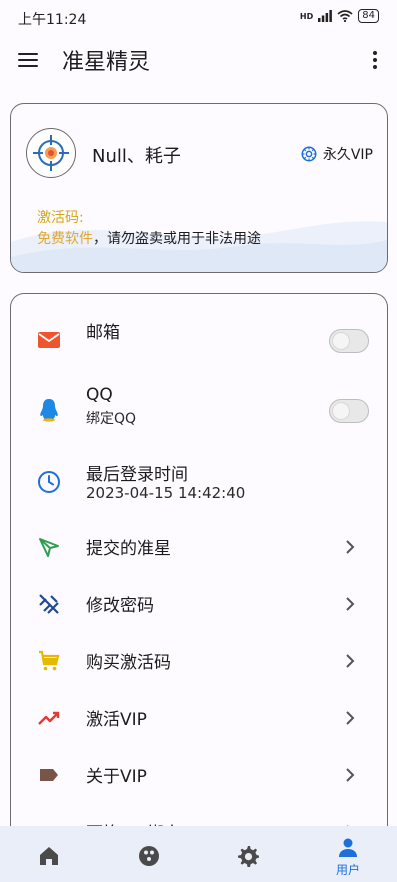 Image resolution: width=397 pixels, height=882 pixels. Describe the element at coordinates (345, 16) in the screenshot. I see `wifi-icon` at that location.